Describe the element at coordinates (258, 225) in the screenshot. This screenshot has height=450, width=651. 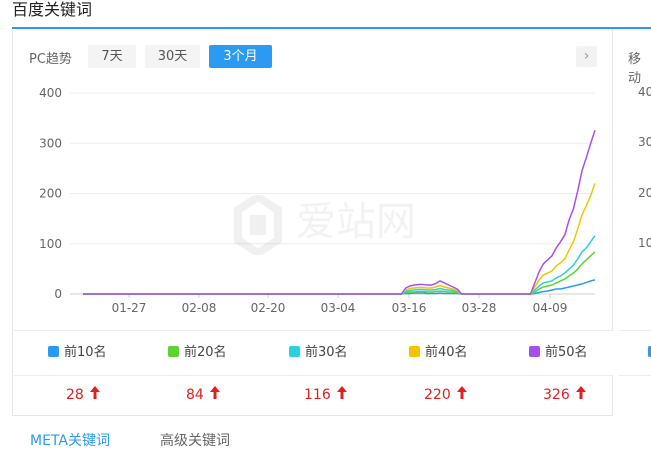
I see `watermark-logo-icon` at that location.